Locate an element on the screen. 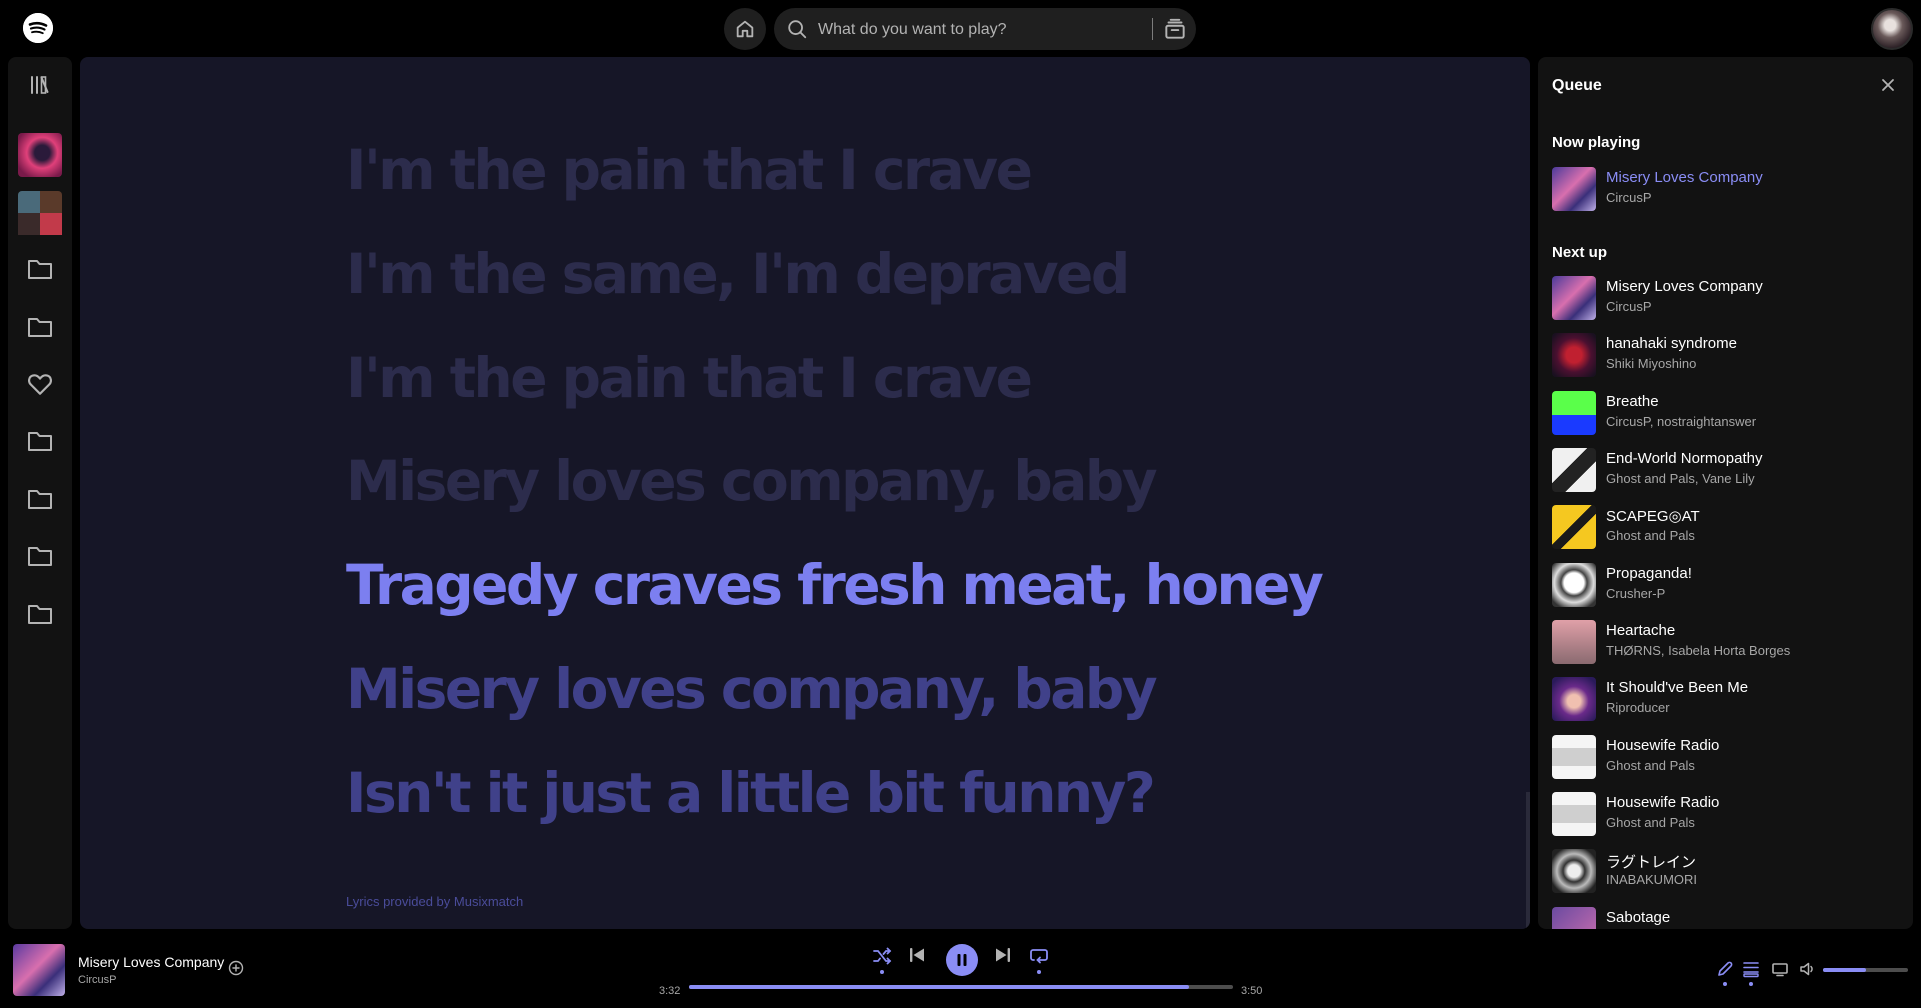  lyric-line: I'm the same, I'm depraved is located at coordinates (738, 274).